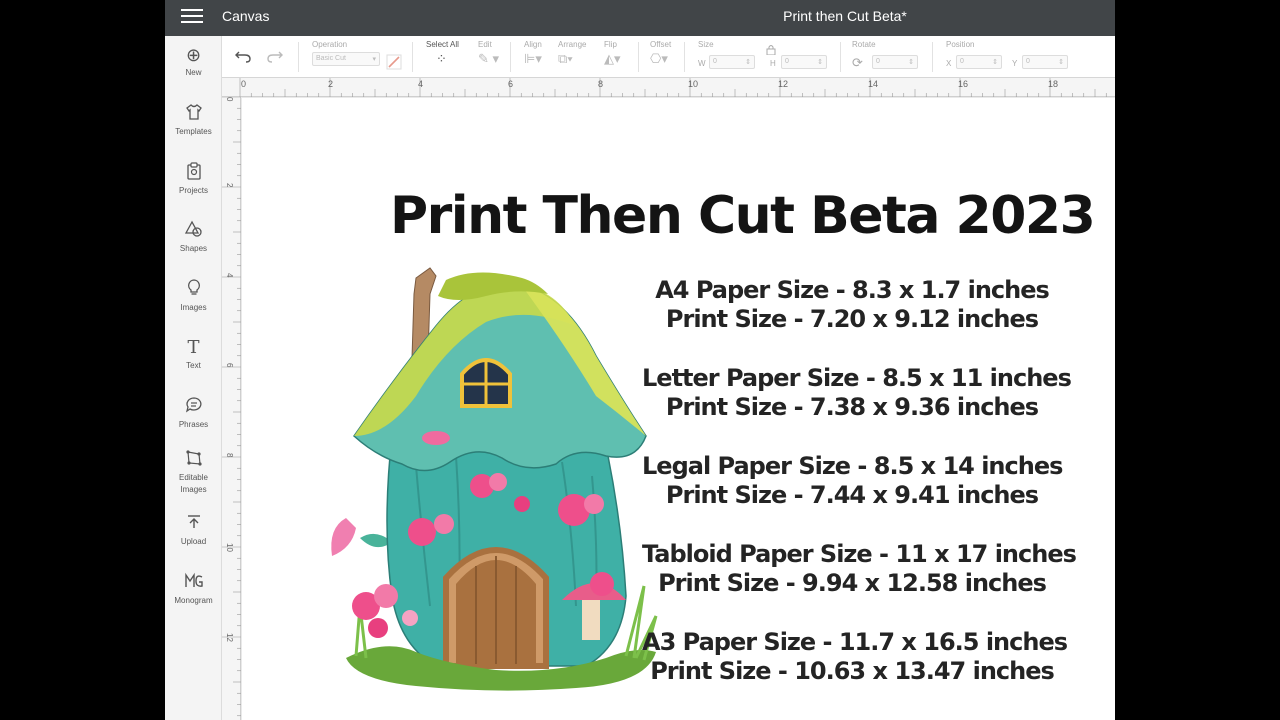 The width and height of the screenshot is (1280, 720). I want to click on pen-color-swatch, so click(394, 64).